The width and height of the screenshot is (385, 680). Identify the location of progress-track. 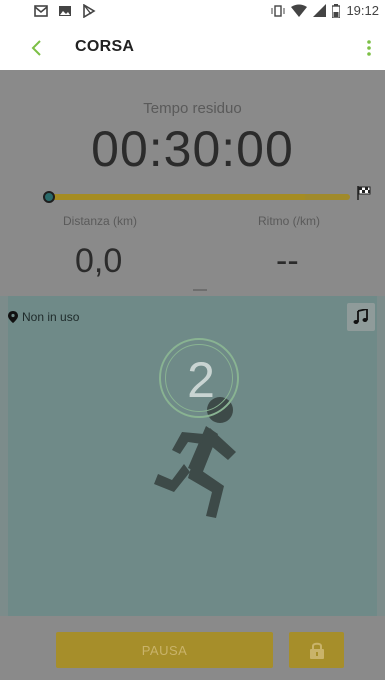
(199, 197).